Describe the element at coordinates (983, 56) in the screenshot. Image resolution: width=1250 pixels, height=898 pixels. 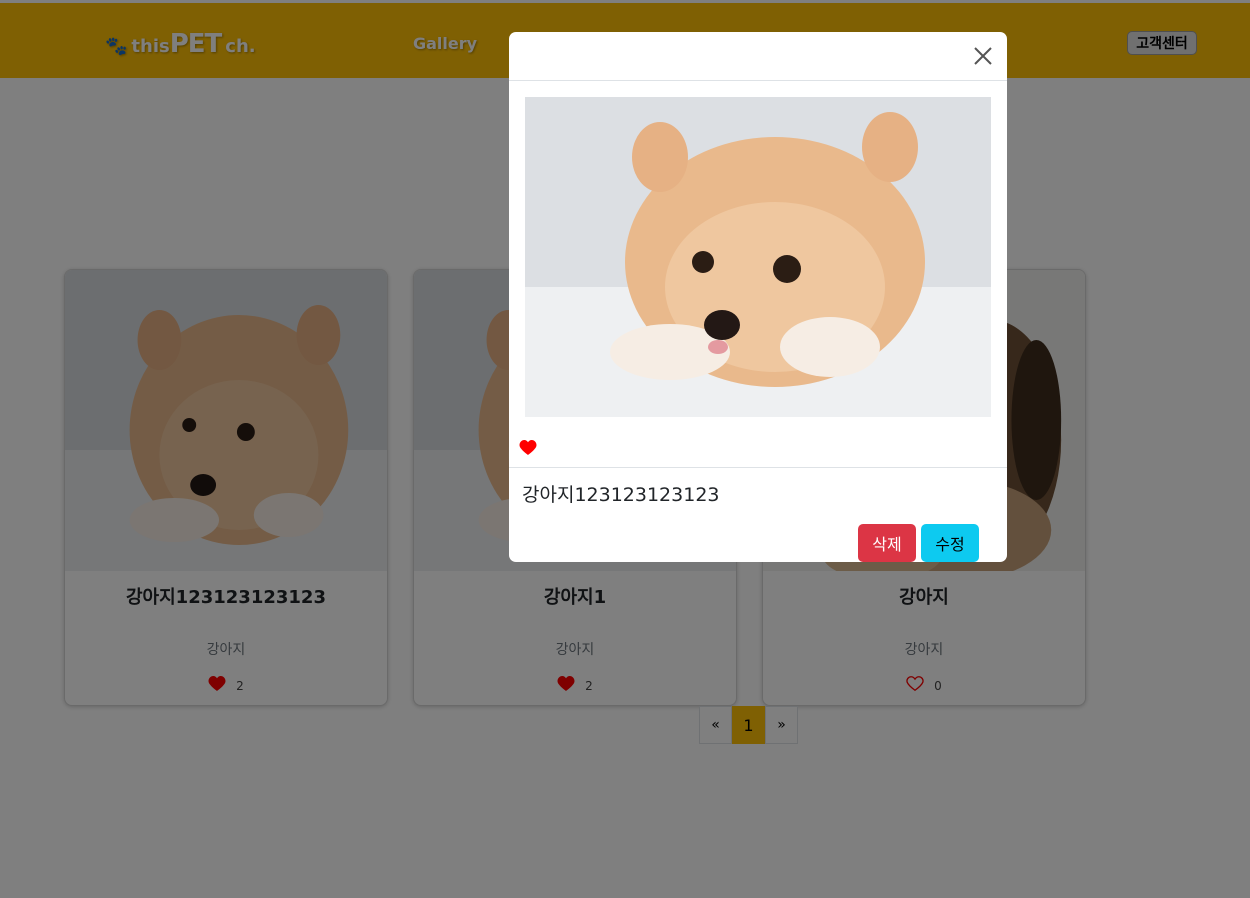
I see `close-icon` at that location.